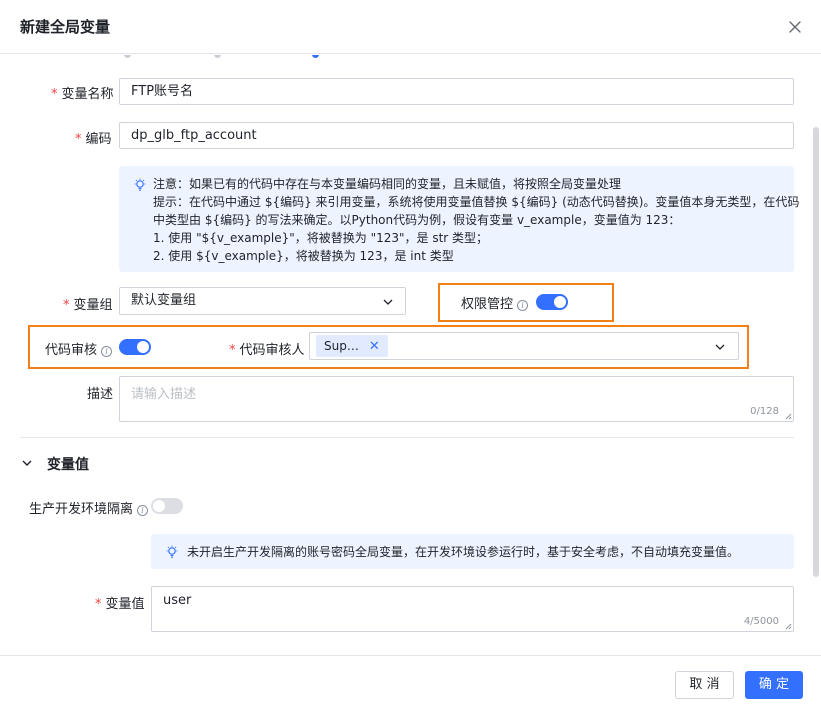 This screenshot has height=711, width=821. Describe the element at coordinates (100, 394) in the screenshot. I see `description-label: 描述` at that location.